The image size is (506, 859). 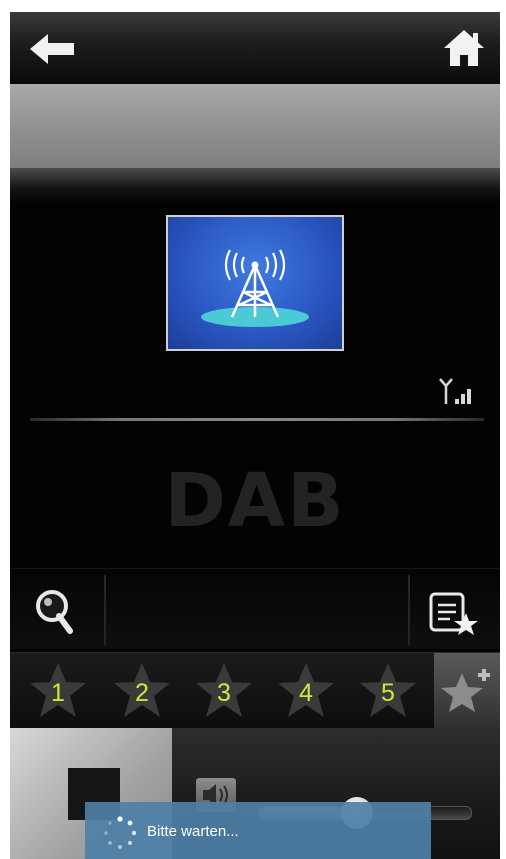 I want to click on divider-line, so click(x=257, y=419).